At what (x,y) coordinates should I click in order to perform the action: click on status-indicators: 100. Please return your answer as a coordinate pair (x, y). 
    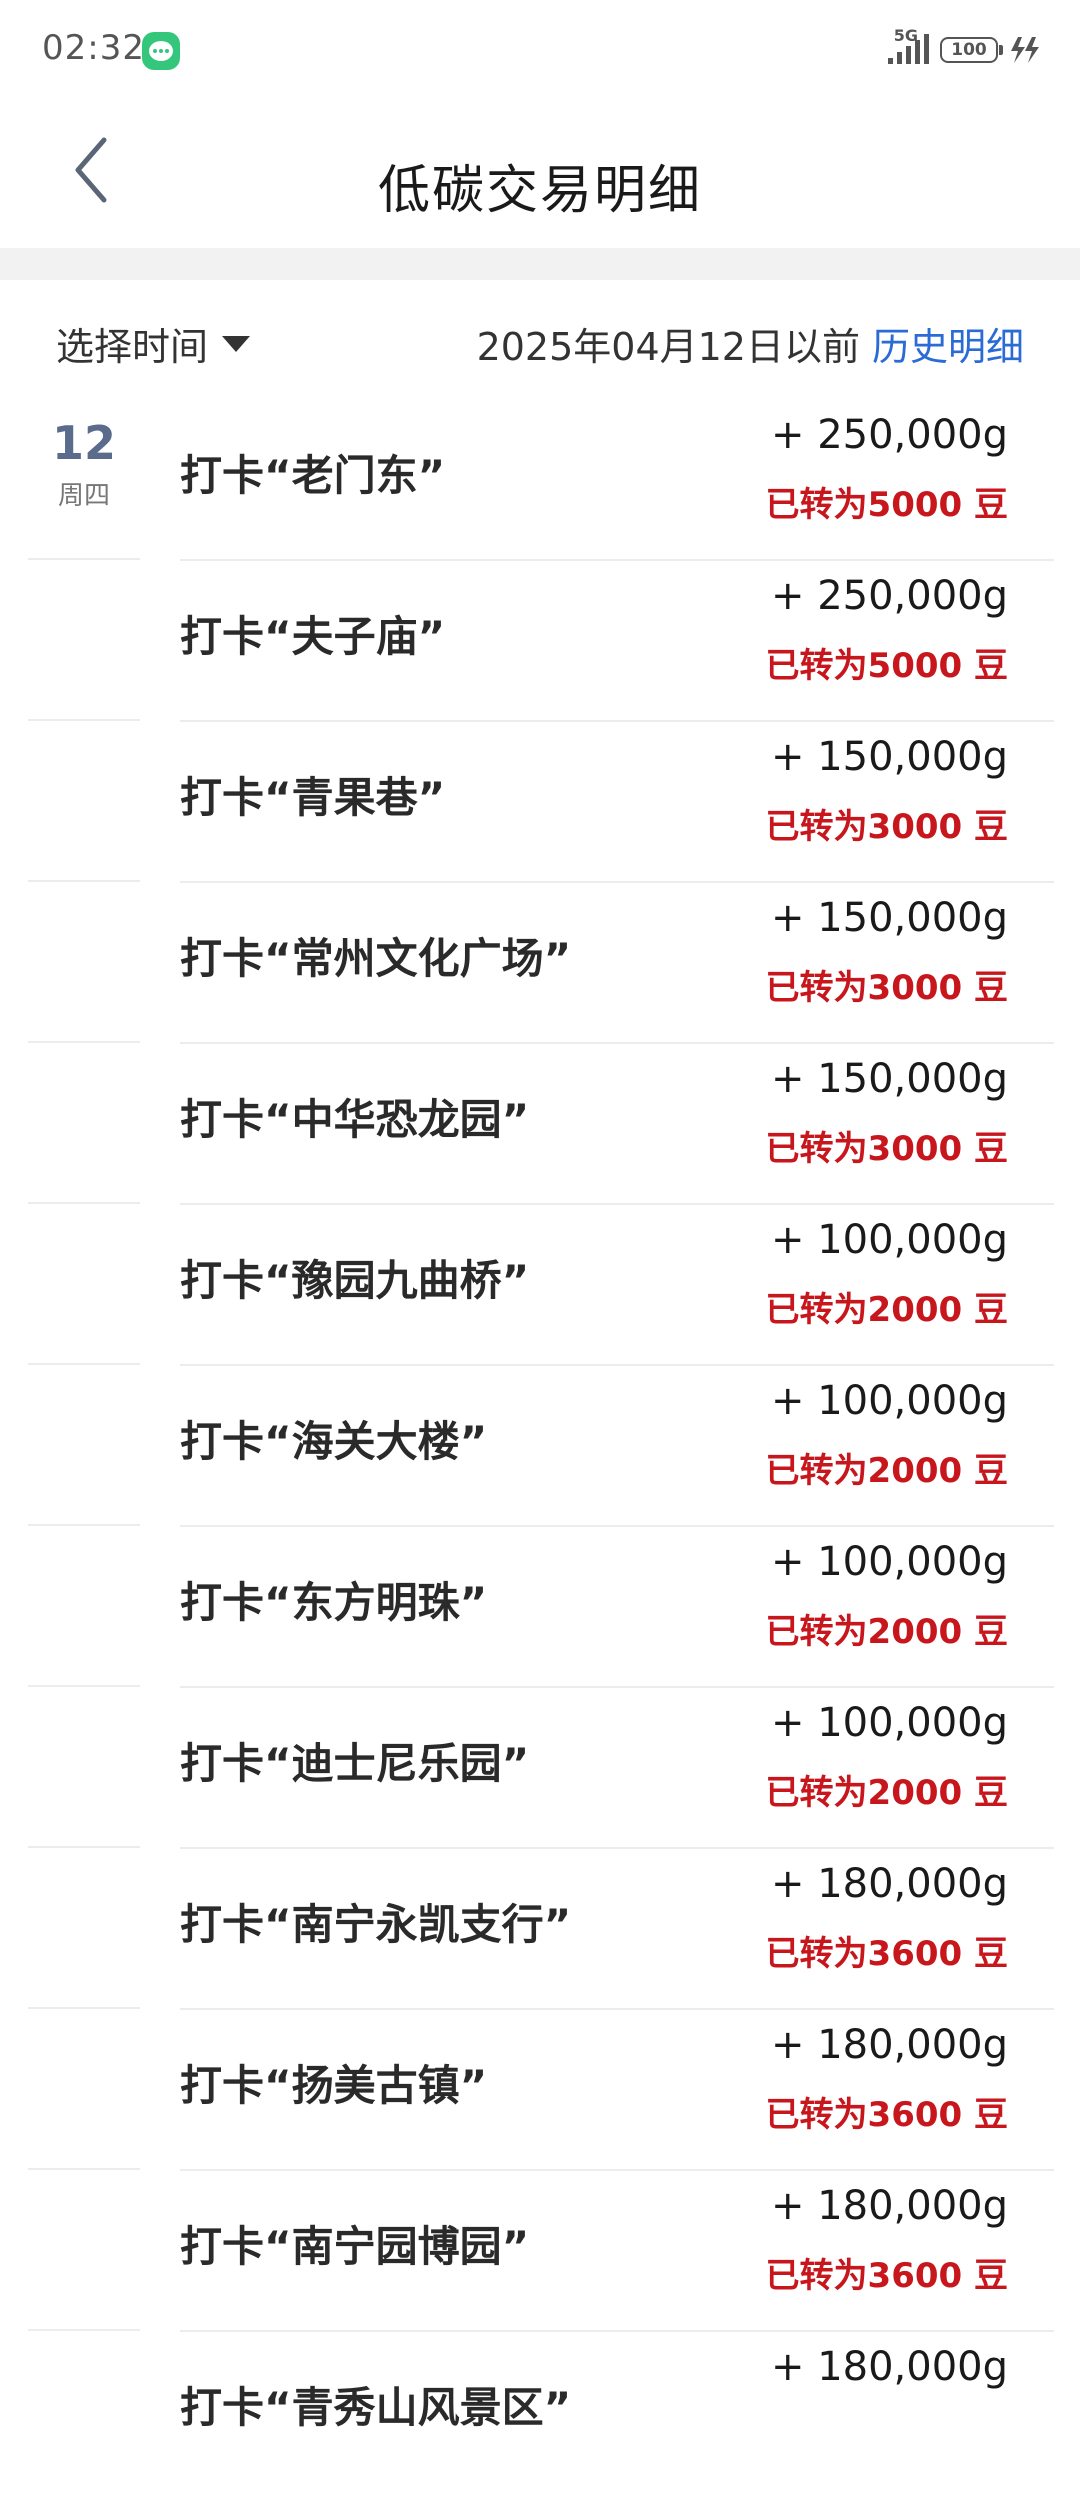
    Looking at the image, I should click on (964, 50).